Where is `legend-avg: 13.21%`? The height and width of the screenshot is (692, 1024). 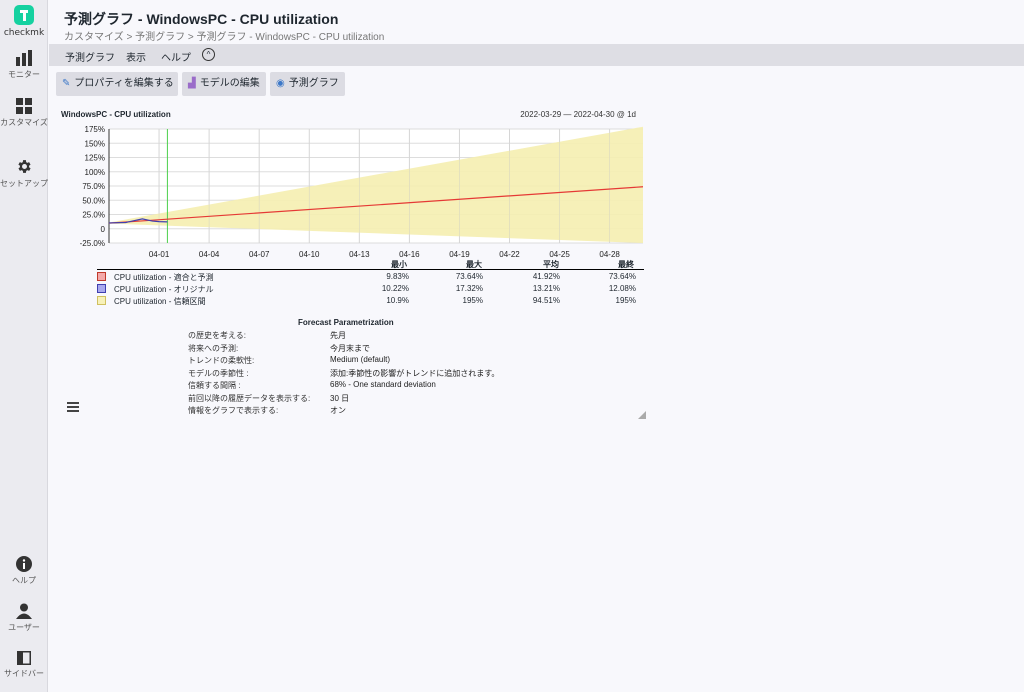 legend-avg: 13.21% is located at coordinates (546, 288).